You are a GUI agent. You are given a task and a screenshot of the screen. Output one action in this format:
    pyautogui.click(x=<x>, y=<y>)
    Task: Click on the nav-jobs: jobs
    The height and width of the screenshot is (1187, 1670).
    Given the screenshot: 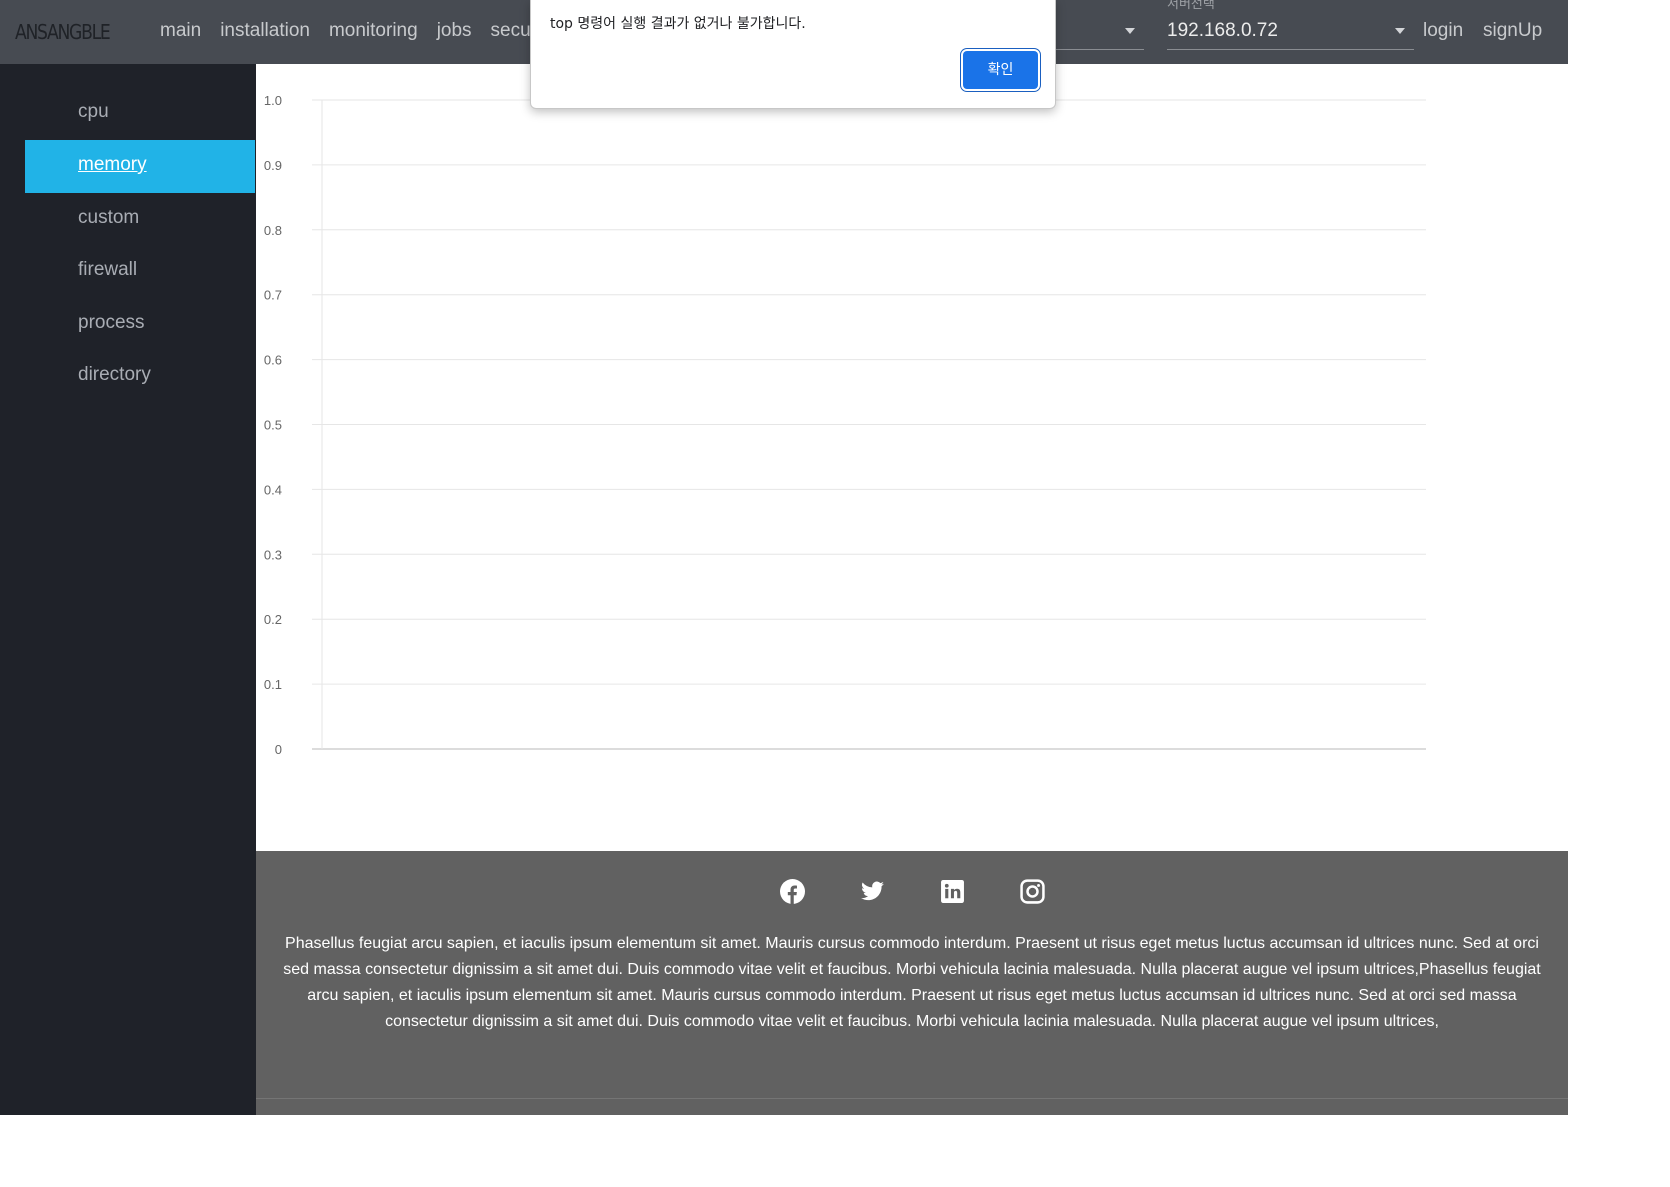 What is the action you would take?
    pyautogui.click(x=454, y=31)
    